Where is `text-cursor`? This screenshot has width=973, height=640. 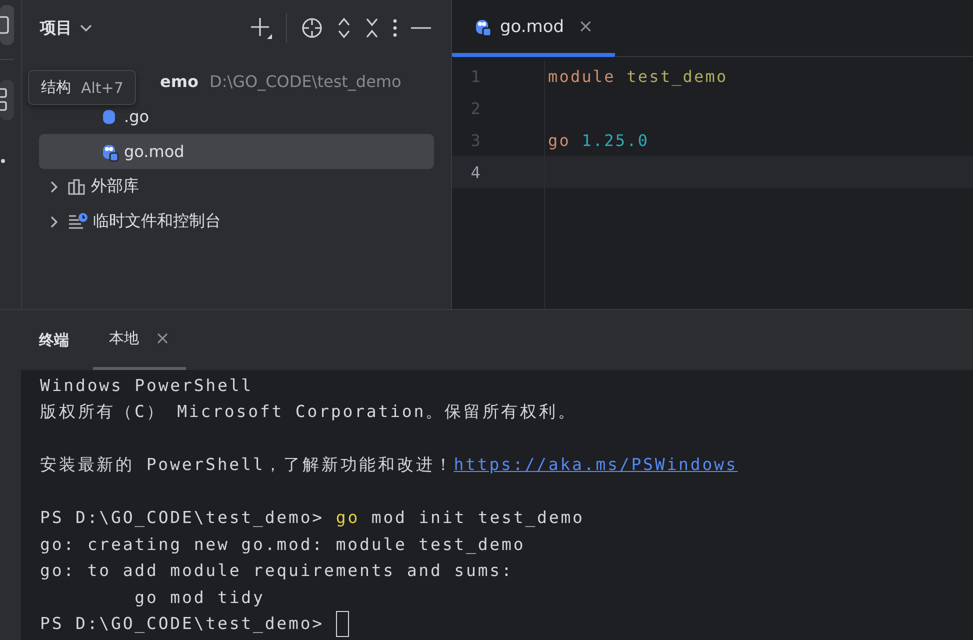 text-cursor is located at coordinates (342, 623).